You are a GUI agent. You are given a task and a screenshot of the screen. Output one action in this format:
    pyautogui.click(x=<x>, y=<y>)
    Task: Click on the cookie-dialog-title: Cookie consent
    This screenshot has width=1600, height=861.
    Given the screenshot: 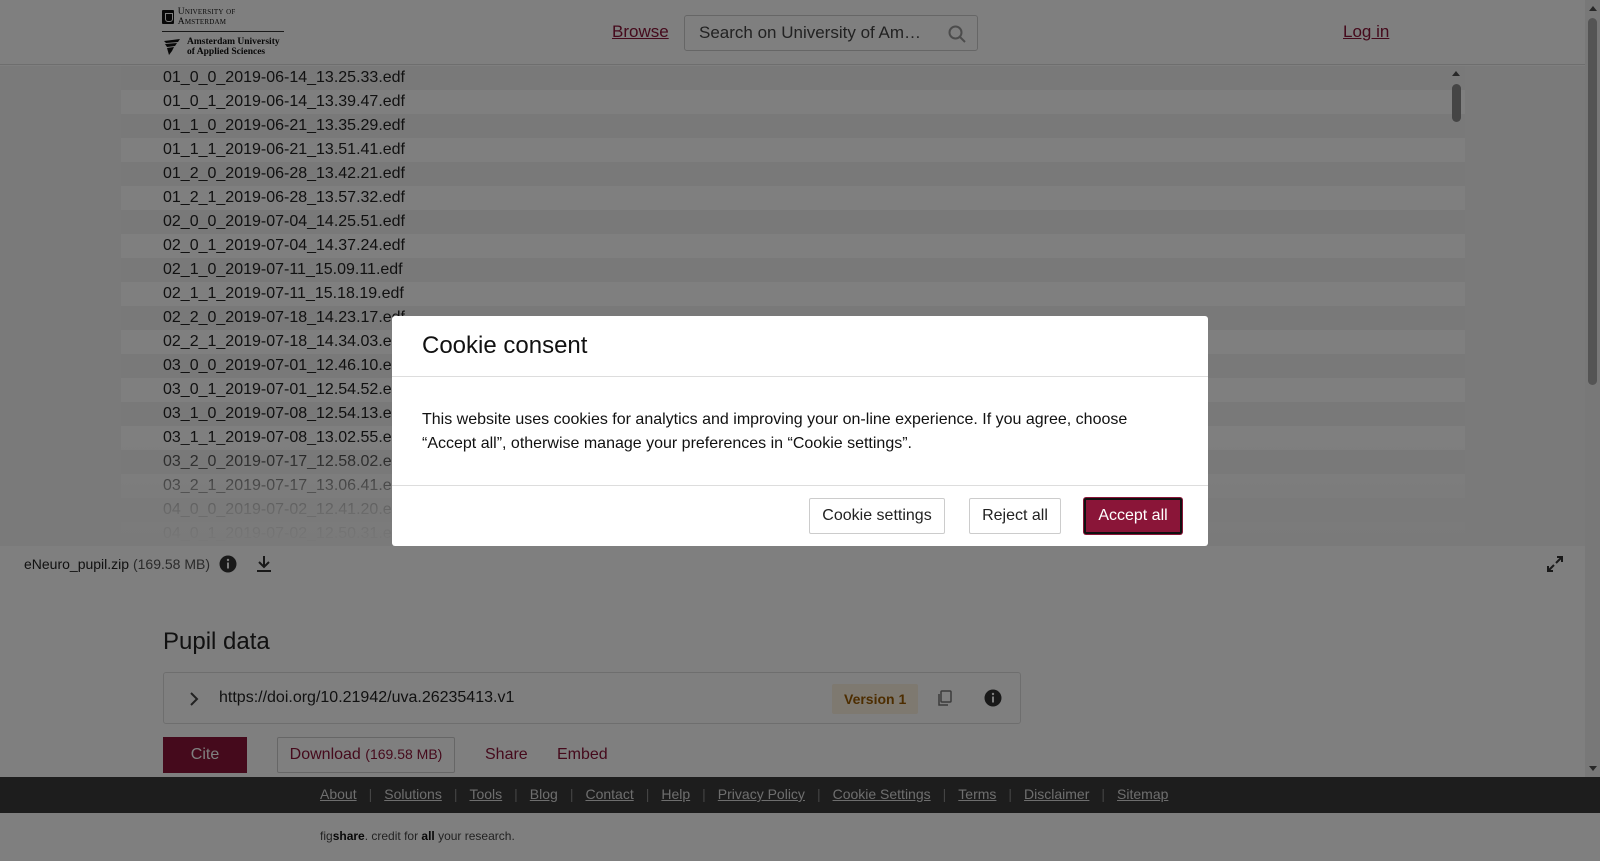 What is the action you would take?
    pyautogui.click(x=505, y=345)
    